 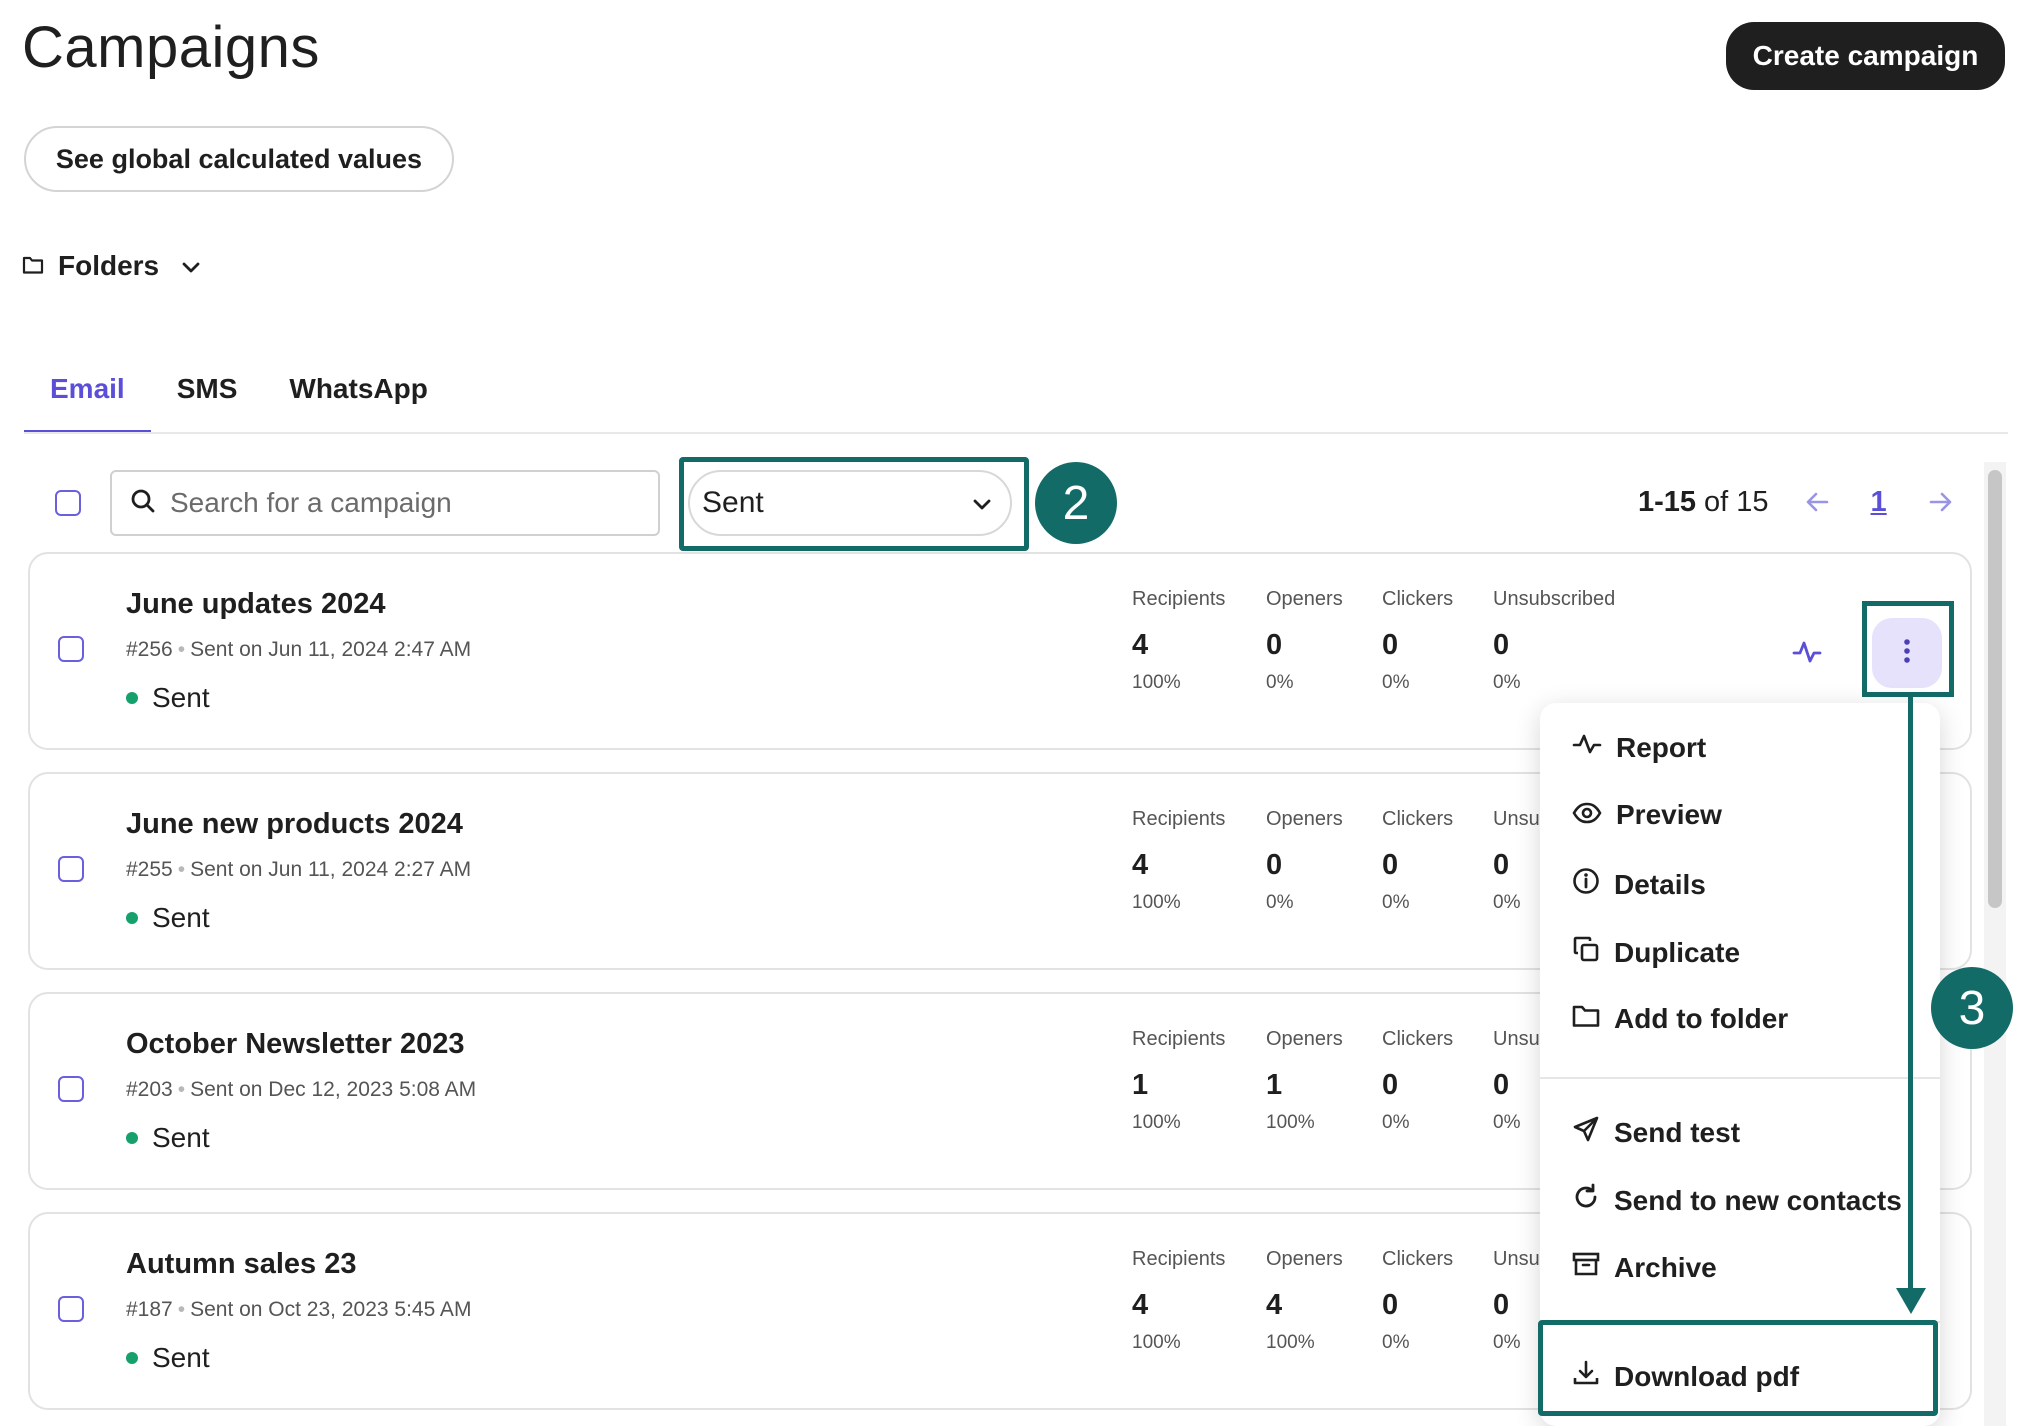 I want to click on campaign-name: October Newsletter 2023, so click(x=295, y=1044).